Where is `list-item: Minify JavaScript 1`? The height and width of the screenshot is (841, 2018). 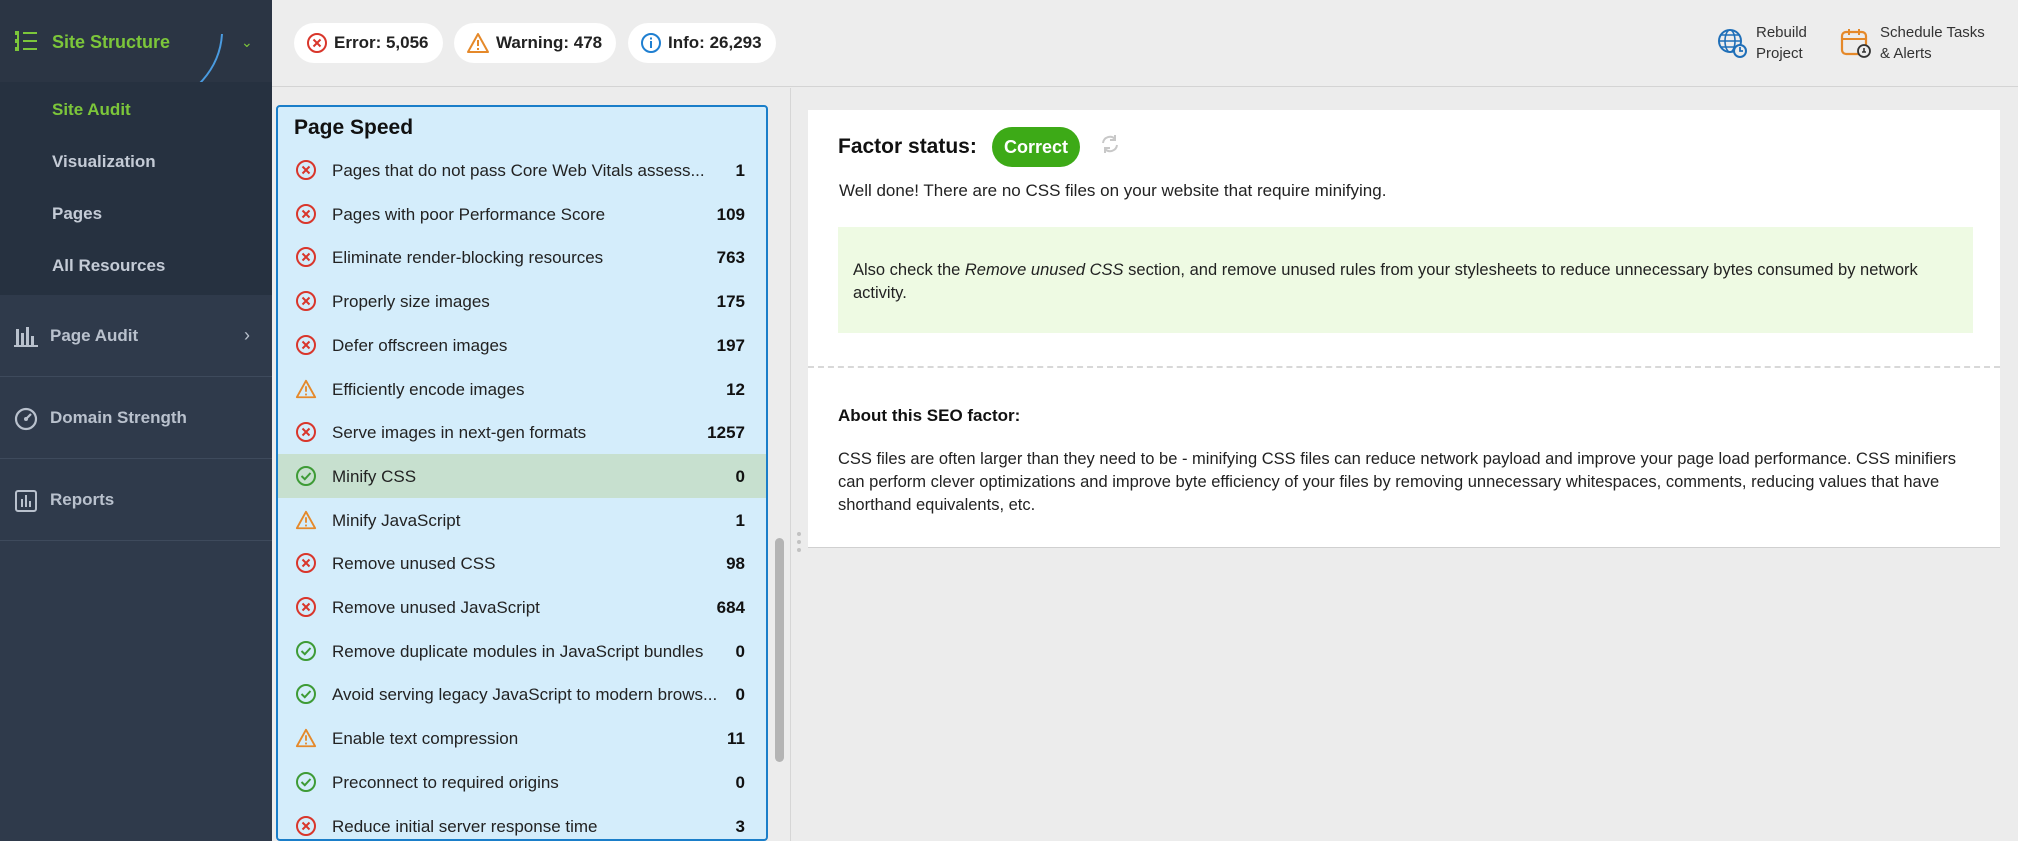
list-item: Minify JavaScript 1 is located at coordinates (522, 520).